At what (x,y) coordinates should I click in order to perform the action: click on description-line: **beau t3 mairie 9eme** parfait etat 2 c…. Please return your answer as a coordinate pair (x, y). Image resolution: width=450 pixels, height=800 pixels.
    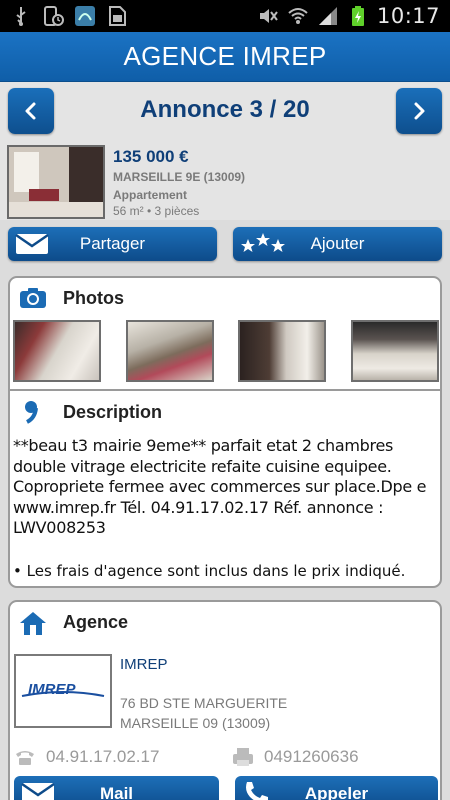
    Looking at the image, I should click on (203, 445).